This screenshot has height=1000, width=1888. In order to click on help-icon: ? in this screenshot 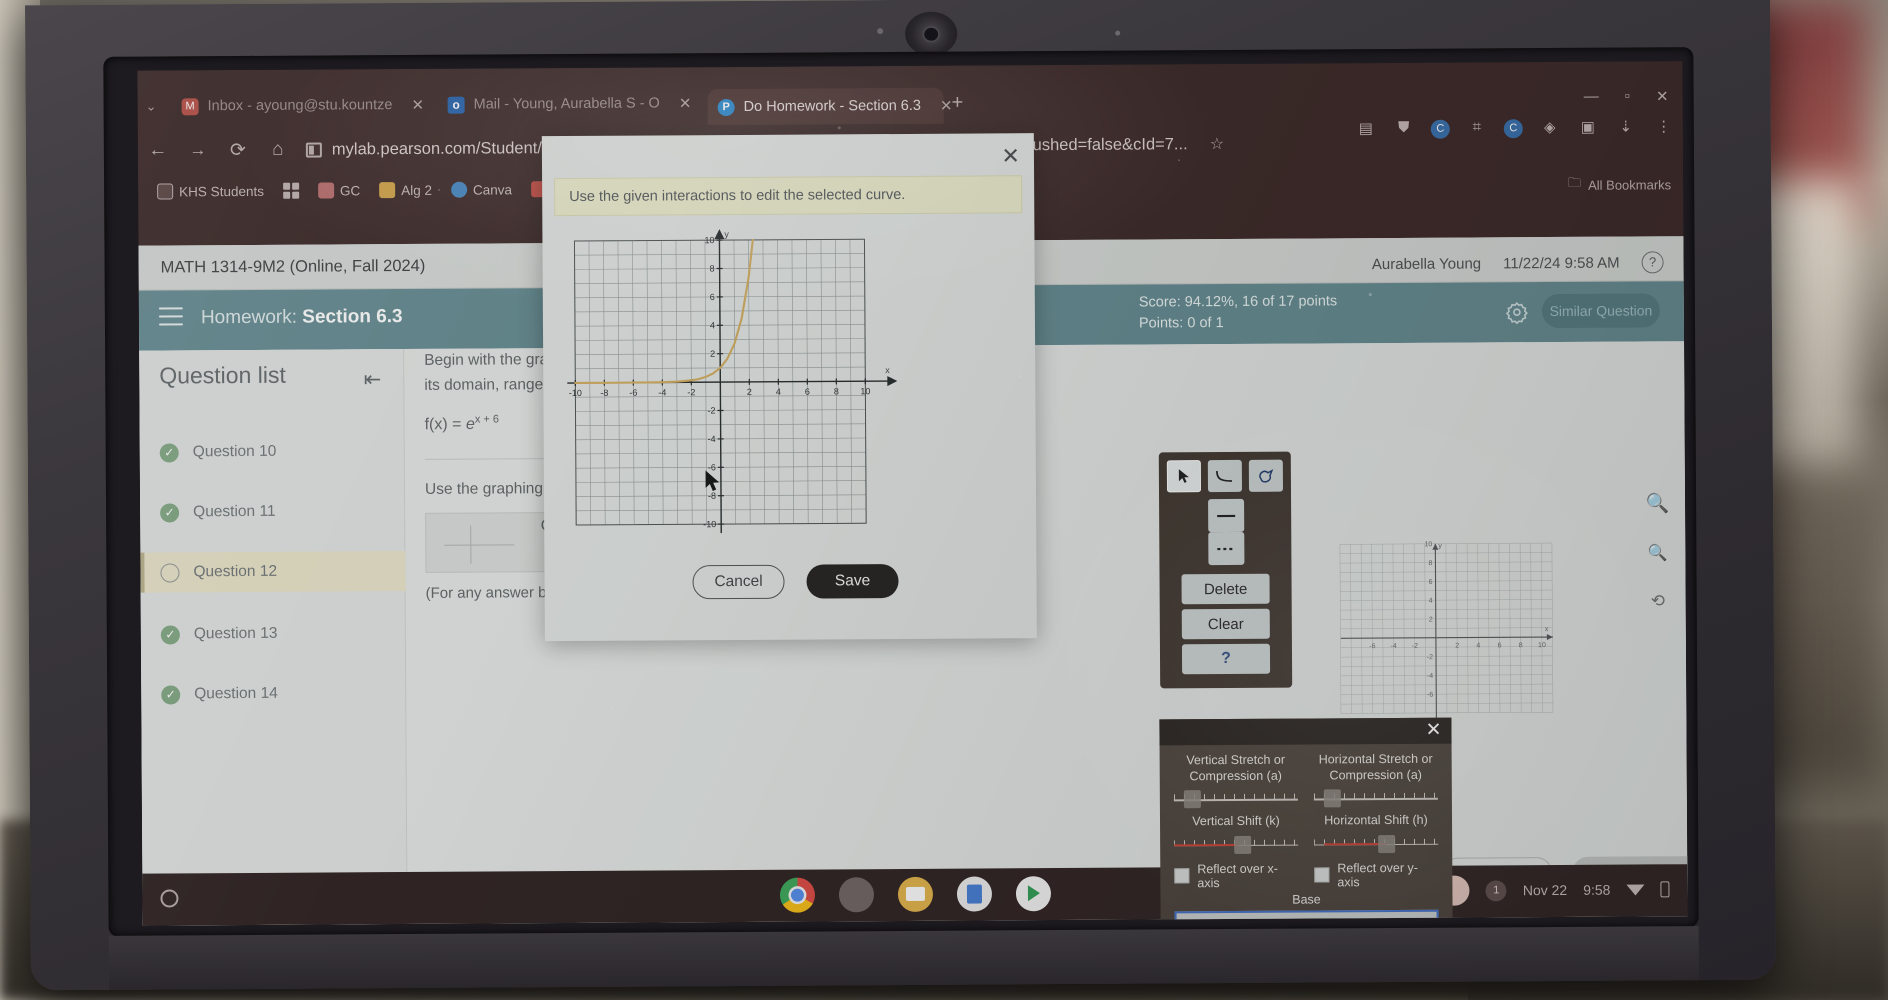, I will do `click(1652, 262)`.